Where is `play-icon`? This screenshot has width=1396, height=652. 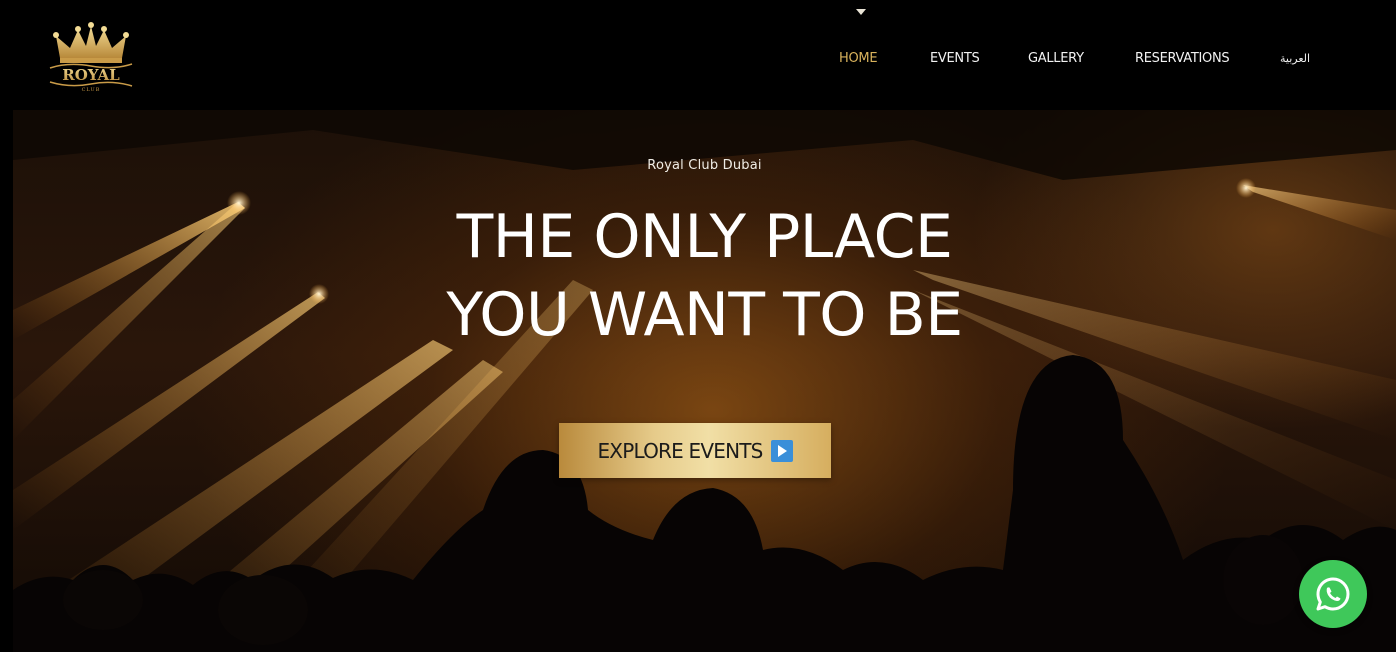
play-icon is located at coordinates (781, 450).